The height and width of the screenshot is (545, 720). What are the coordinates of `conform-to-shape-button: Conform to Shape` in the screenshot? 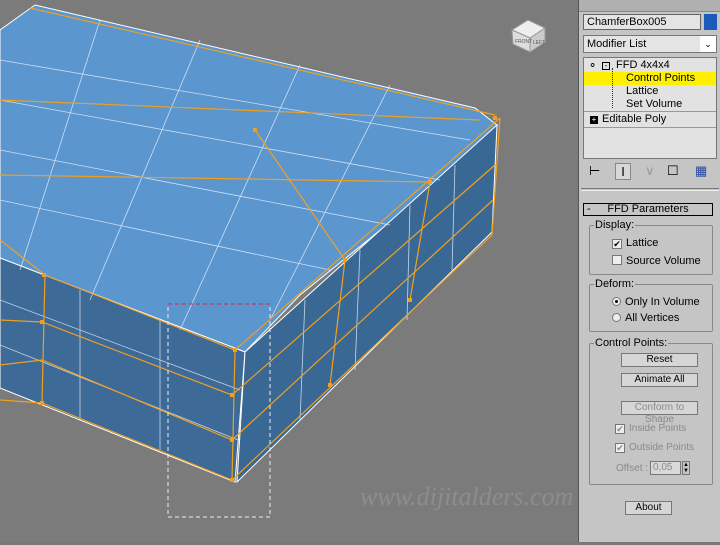 It's located at (659, 413).